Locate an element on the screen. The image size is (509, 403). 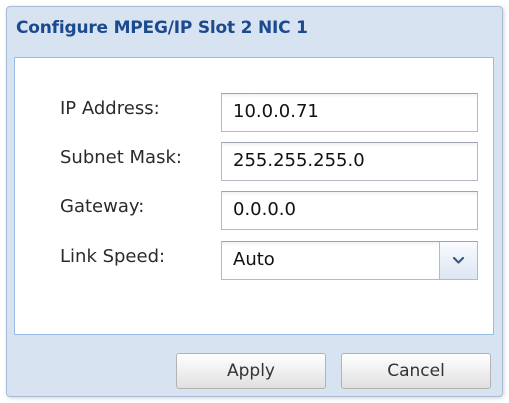
link-speed-label: Link Speed: is located at coordinates (113, 256).